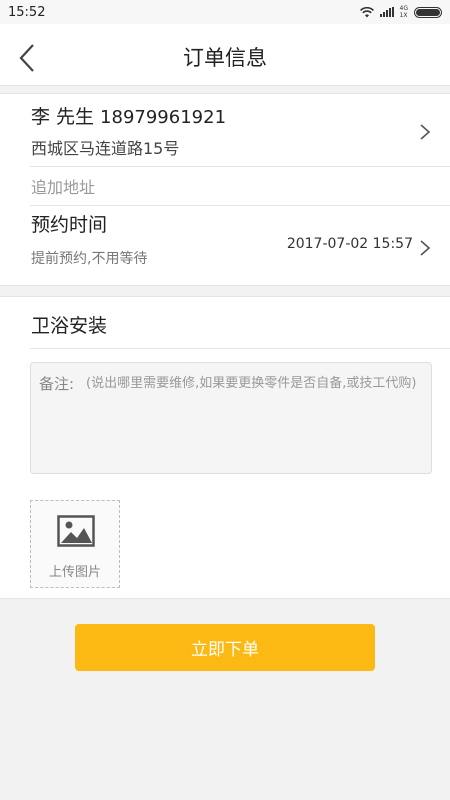  Describe the element at coordinates (366, 11) in the screenshot. I see `wifi-icon` at that location.